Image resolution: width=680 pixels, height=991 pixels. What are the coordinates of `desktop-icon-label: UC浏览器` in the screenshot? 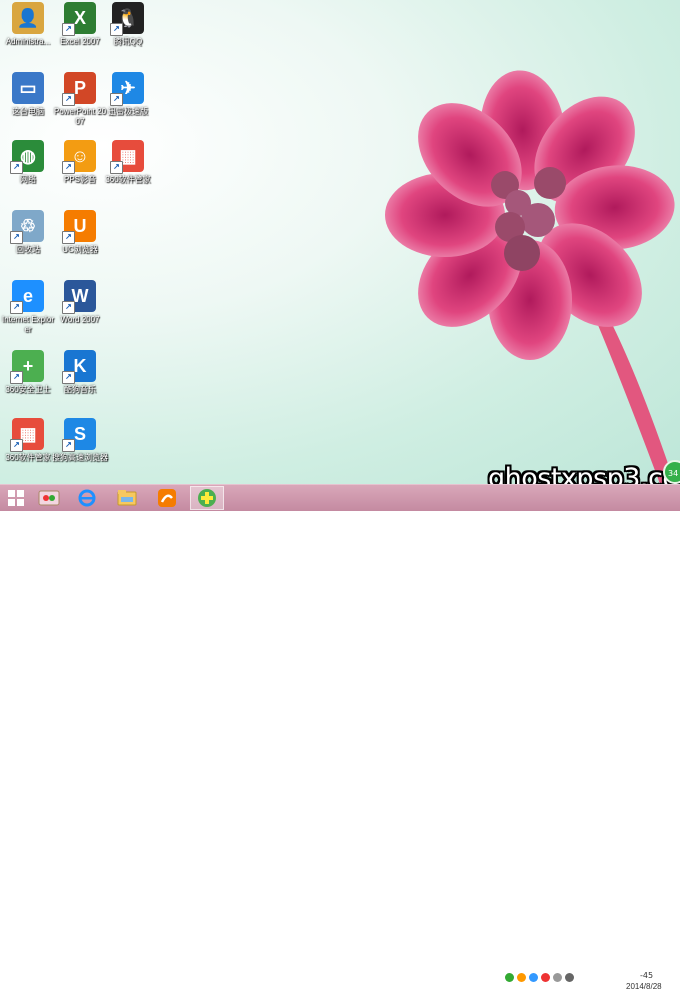 It's located at (80, 249).